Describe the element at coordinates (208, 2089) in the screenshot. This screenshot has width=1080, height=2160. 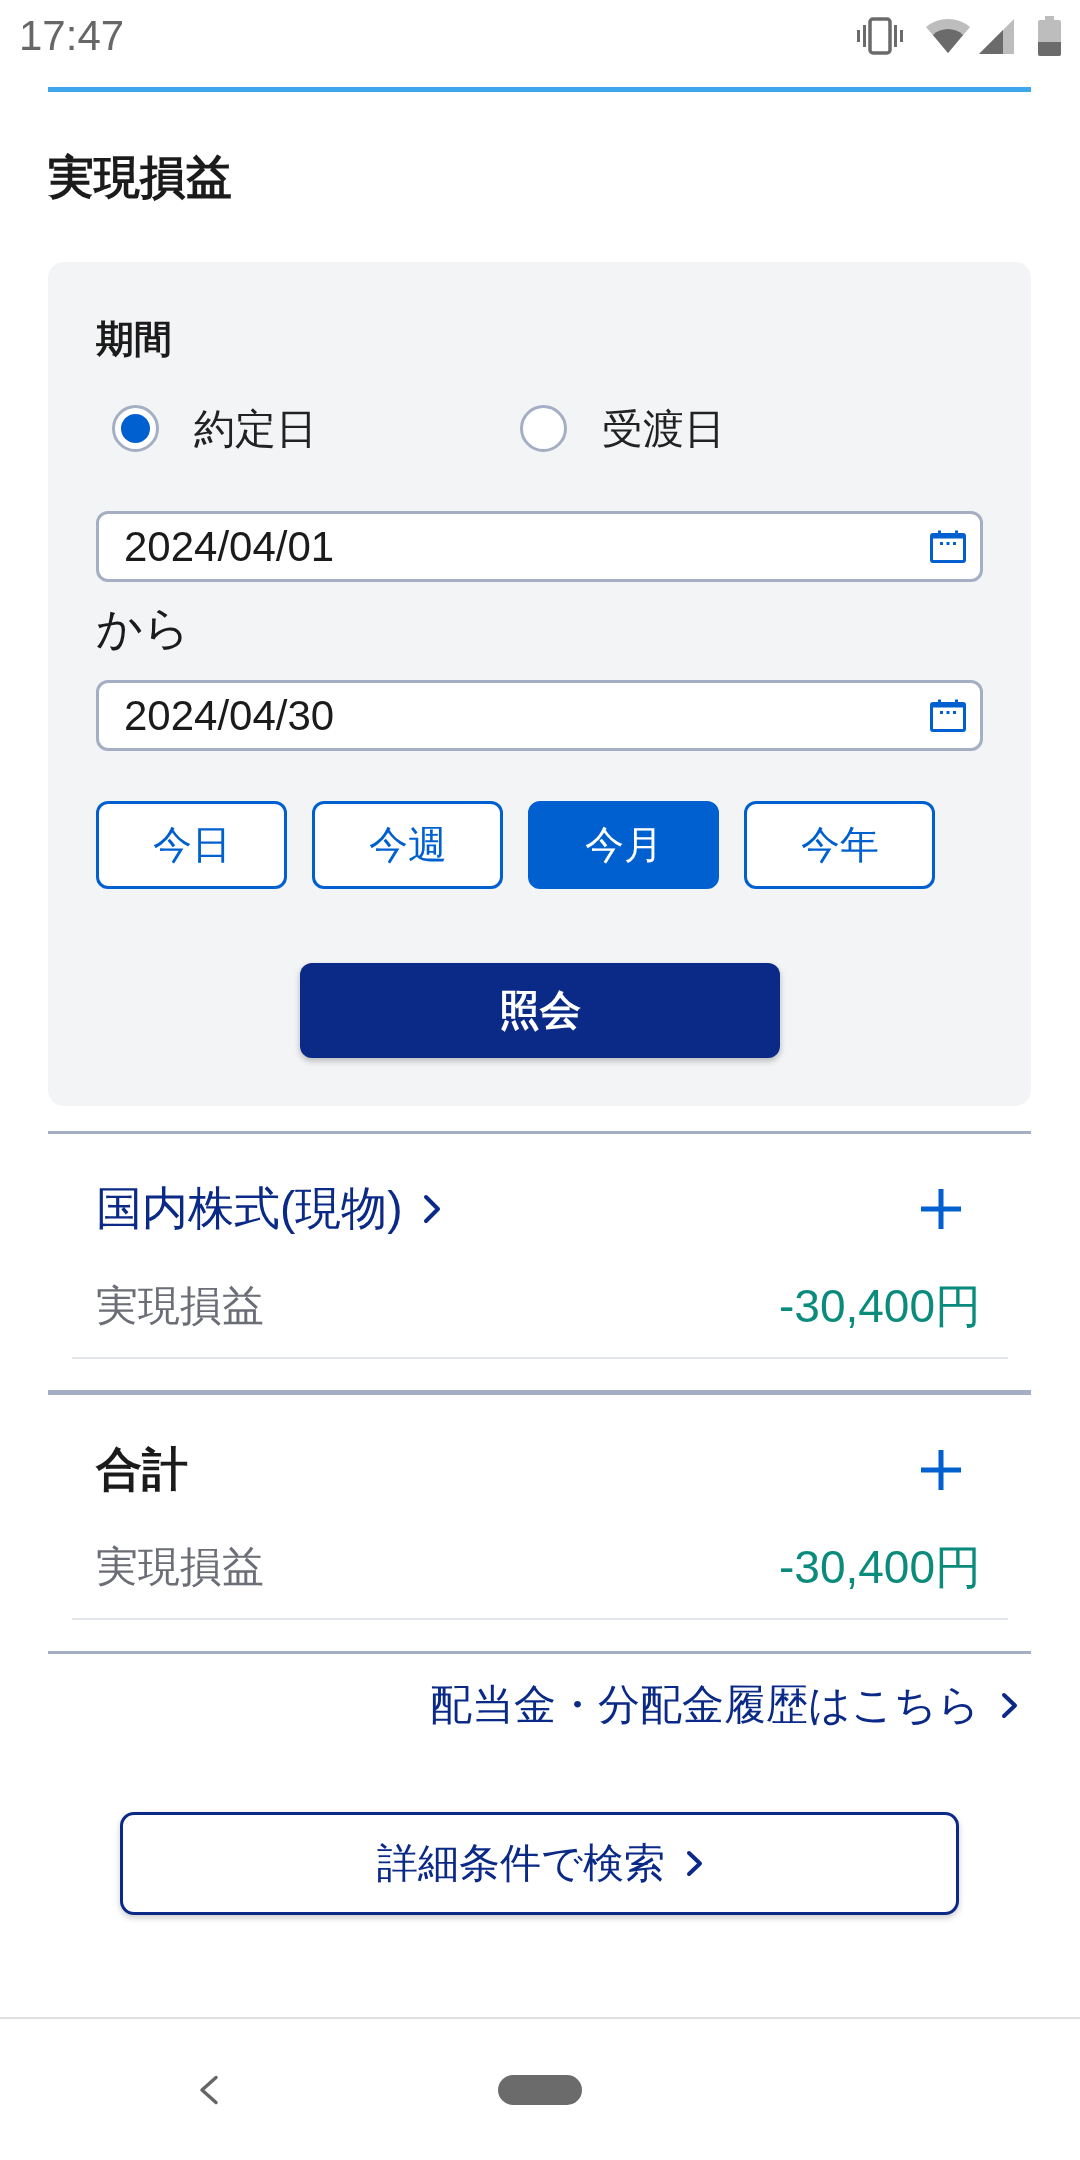
I see `back-icon` at that location.